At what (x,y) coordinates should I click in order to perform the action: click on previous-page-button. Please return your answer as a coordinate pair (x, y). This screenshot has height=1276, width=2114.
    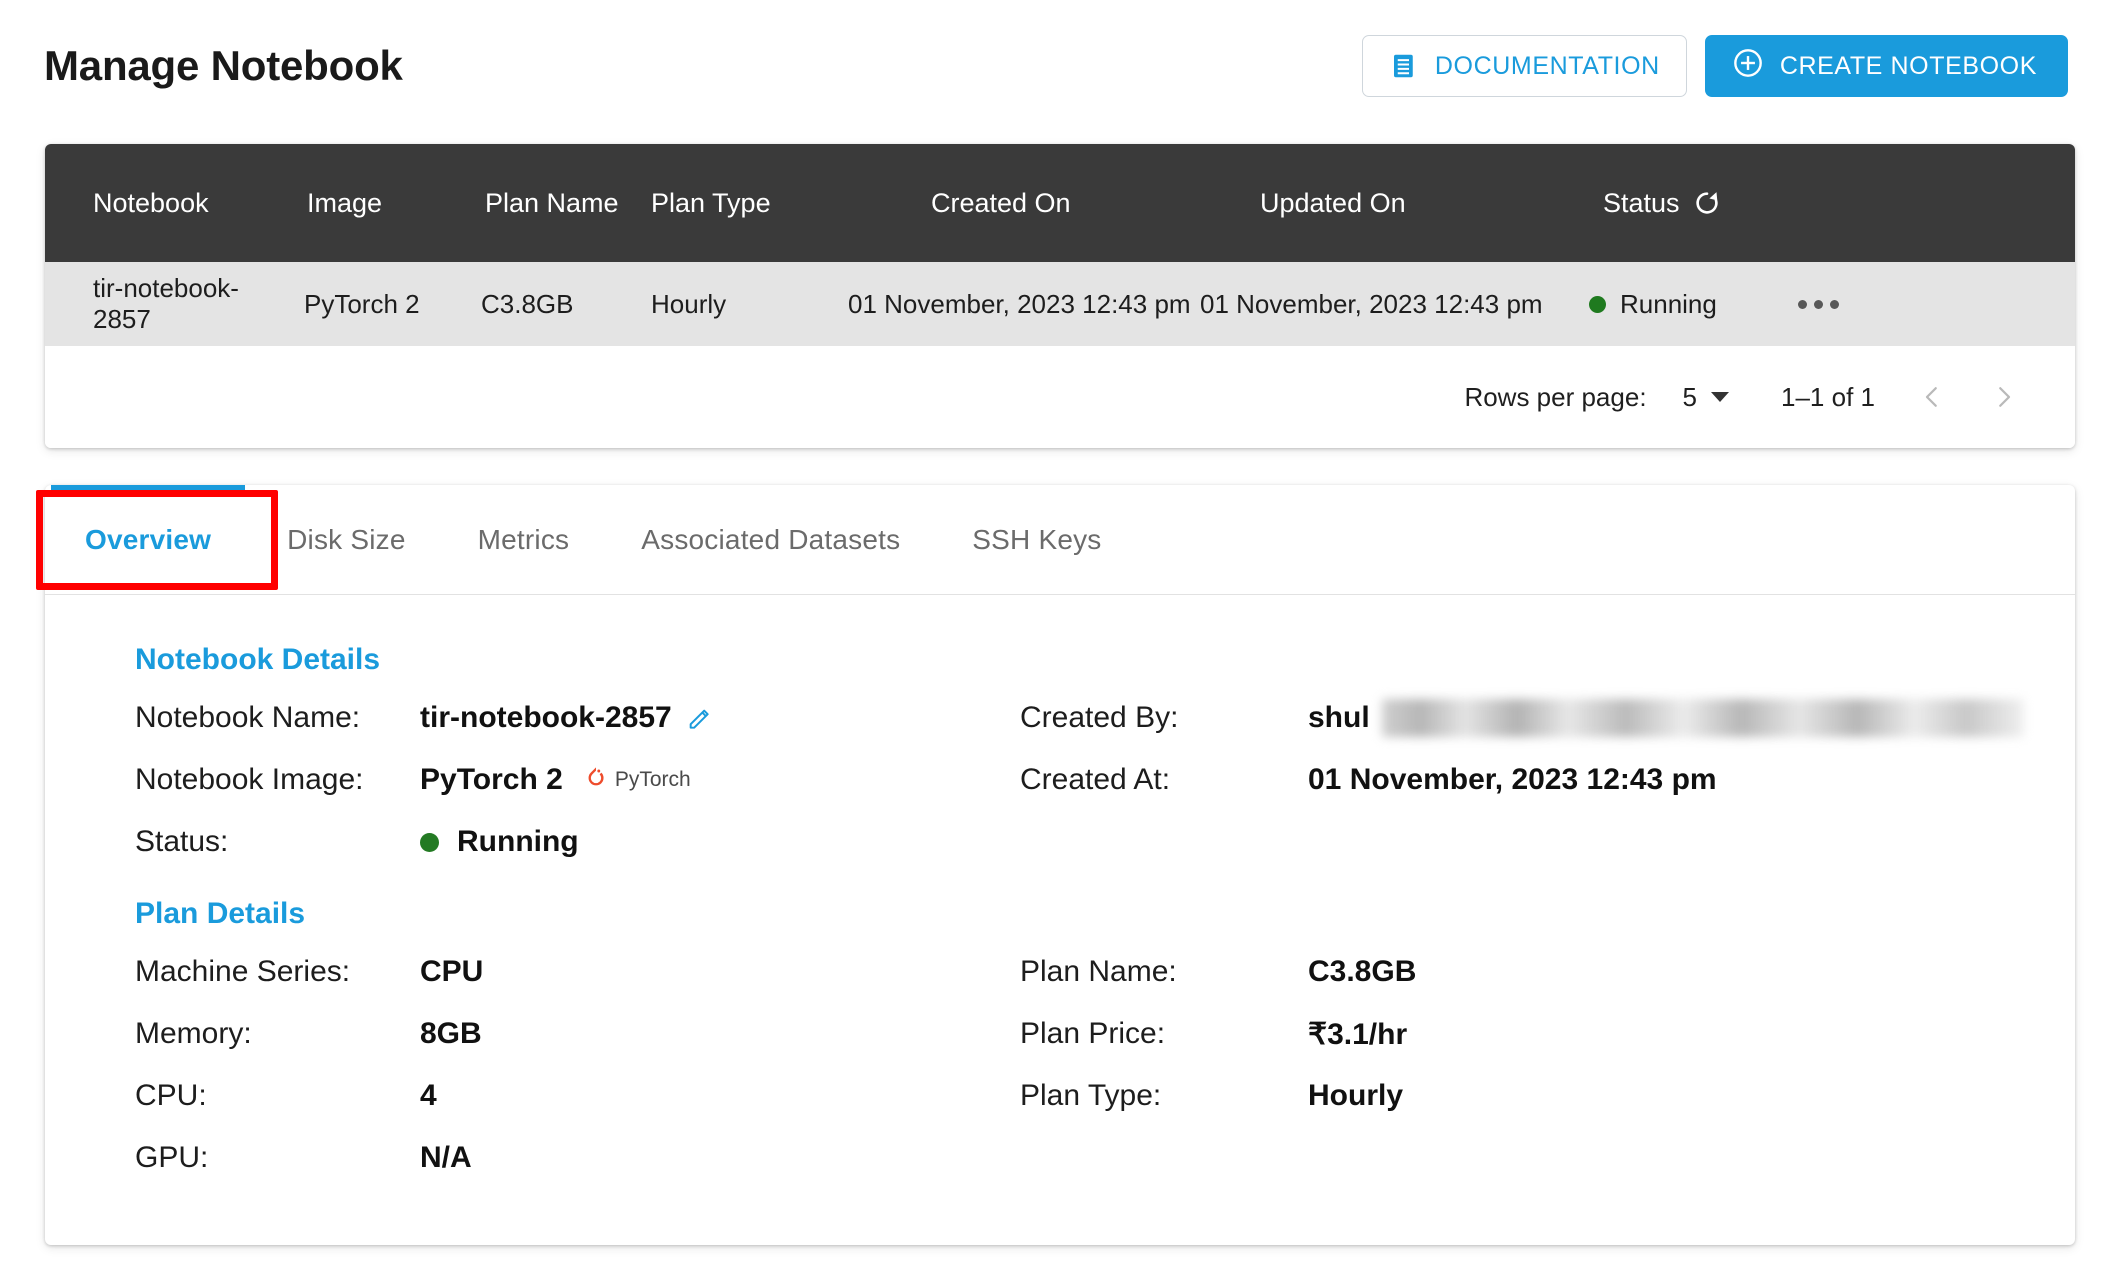
    Looking at the image, I should click on (1932, 397).